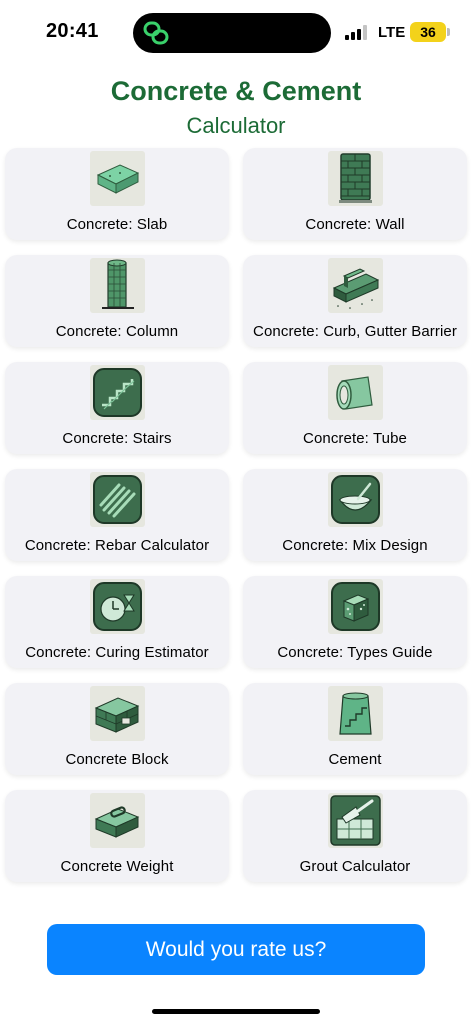 The height and width of the screenshot is (1024, 472). What do you see at coordinates (232, 33) in the screenshot?
I see `dynamic-island` at bounding box center [232, 33].